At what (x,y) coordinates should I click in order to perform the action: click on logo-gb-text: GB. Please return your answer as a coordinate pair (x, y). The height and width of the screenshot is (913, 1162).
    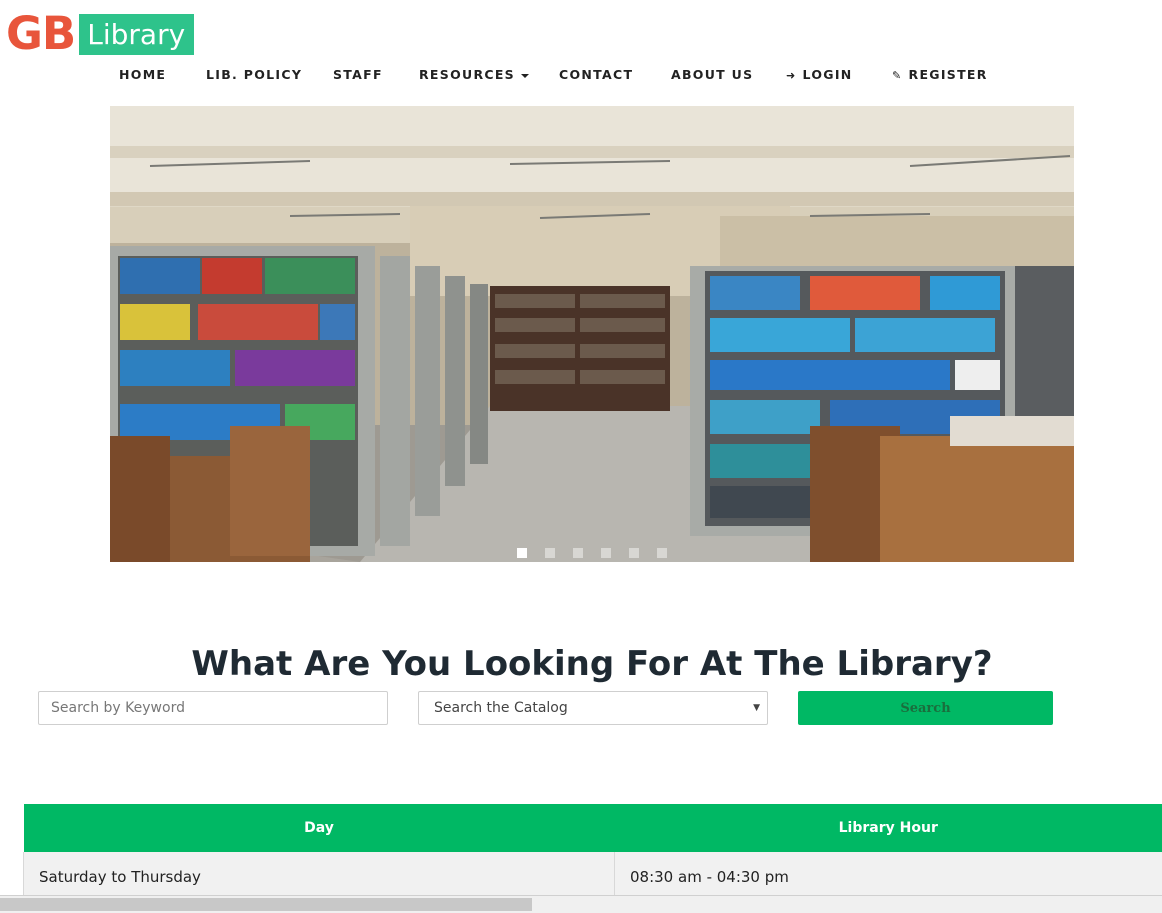
    Looking at the image, I should click on (40, 34).